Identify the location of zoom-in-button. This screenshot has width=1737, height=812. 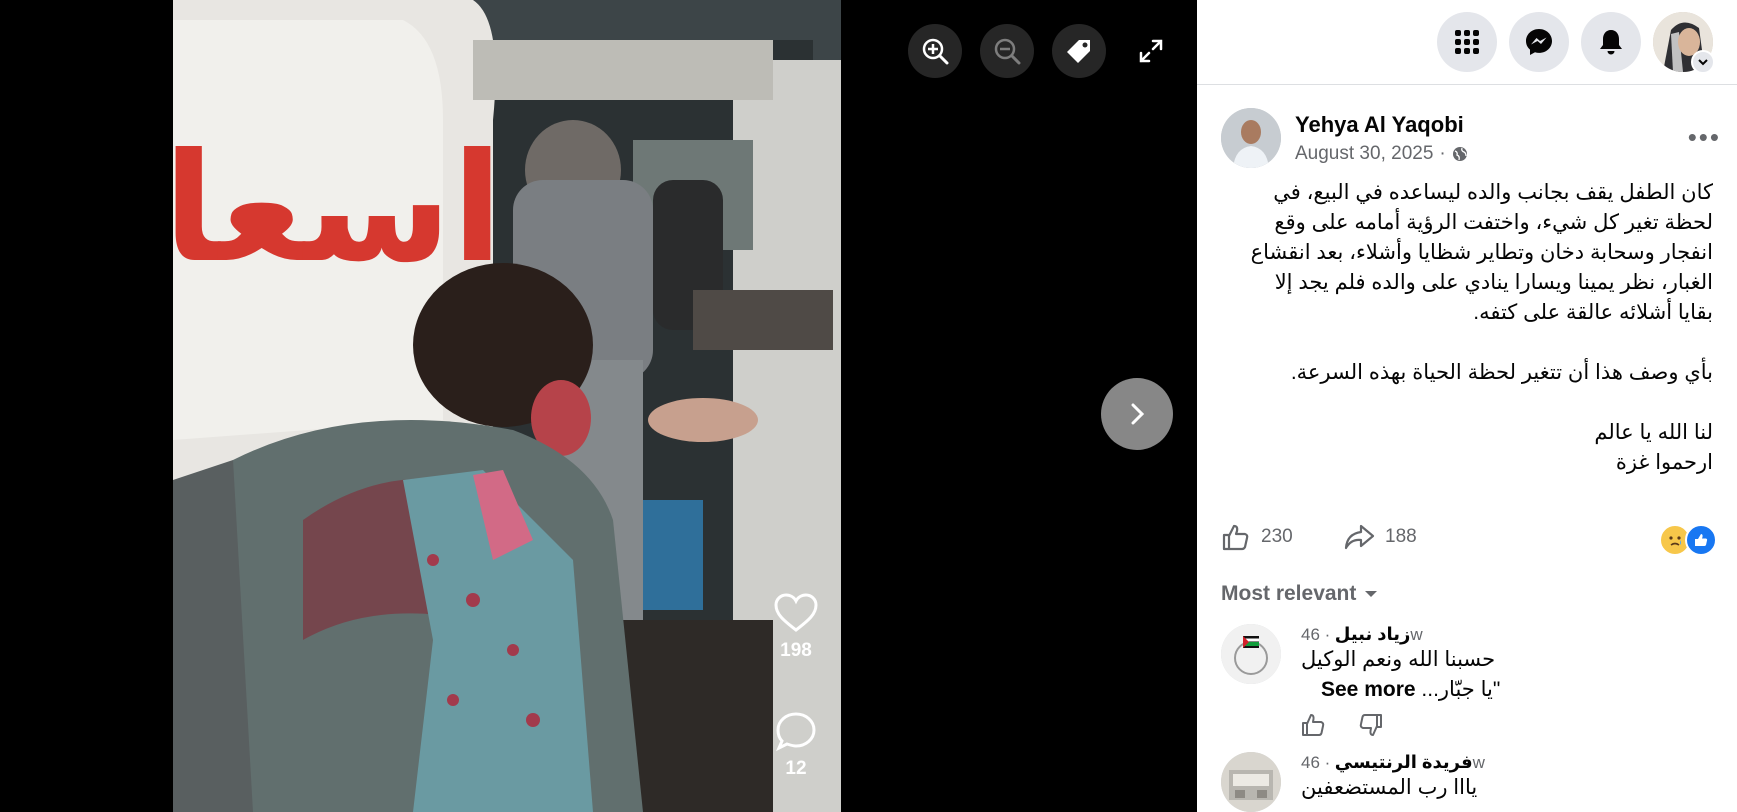
(935, 51).